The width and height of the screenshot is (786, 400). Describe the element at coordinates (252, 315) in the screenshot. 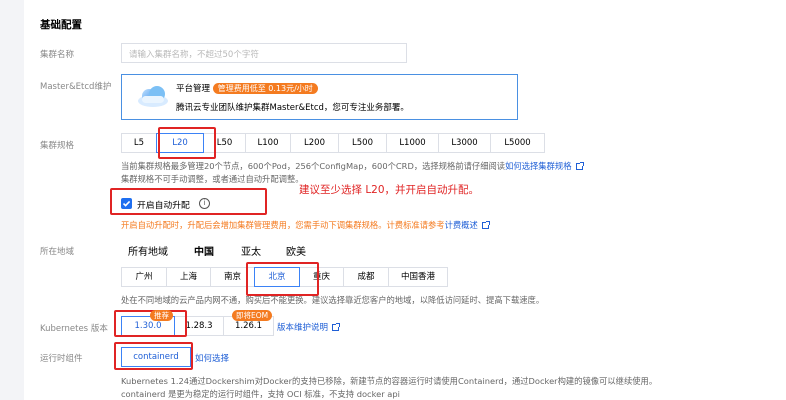

I see `eom-tag: 即将EOM` at that location.